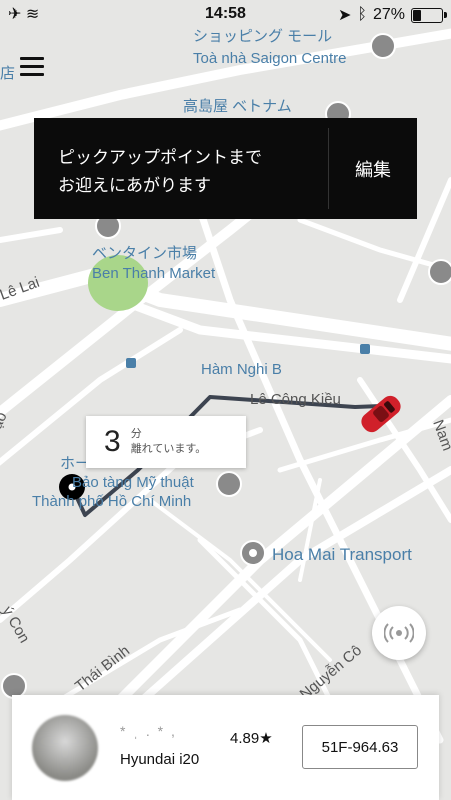 This screenshot has height=800, width=451. Describe the element at coordinates (160, 157) in the screenshot. I see `pickup-message-line1: ピックアップポイントまで` at that location.